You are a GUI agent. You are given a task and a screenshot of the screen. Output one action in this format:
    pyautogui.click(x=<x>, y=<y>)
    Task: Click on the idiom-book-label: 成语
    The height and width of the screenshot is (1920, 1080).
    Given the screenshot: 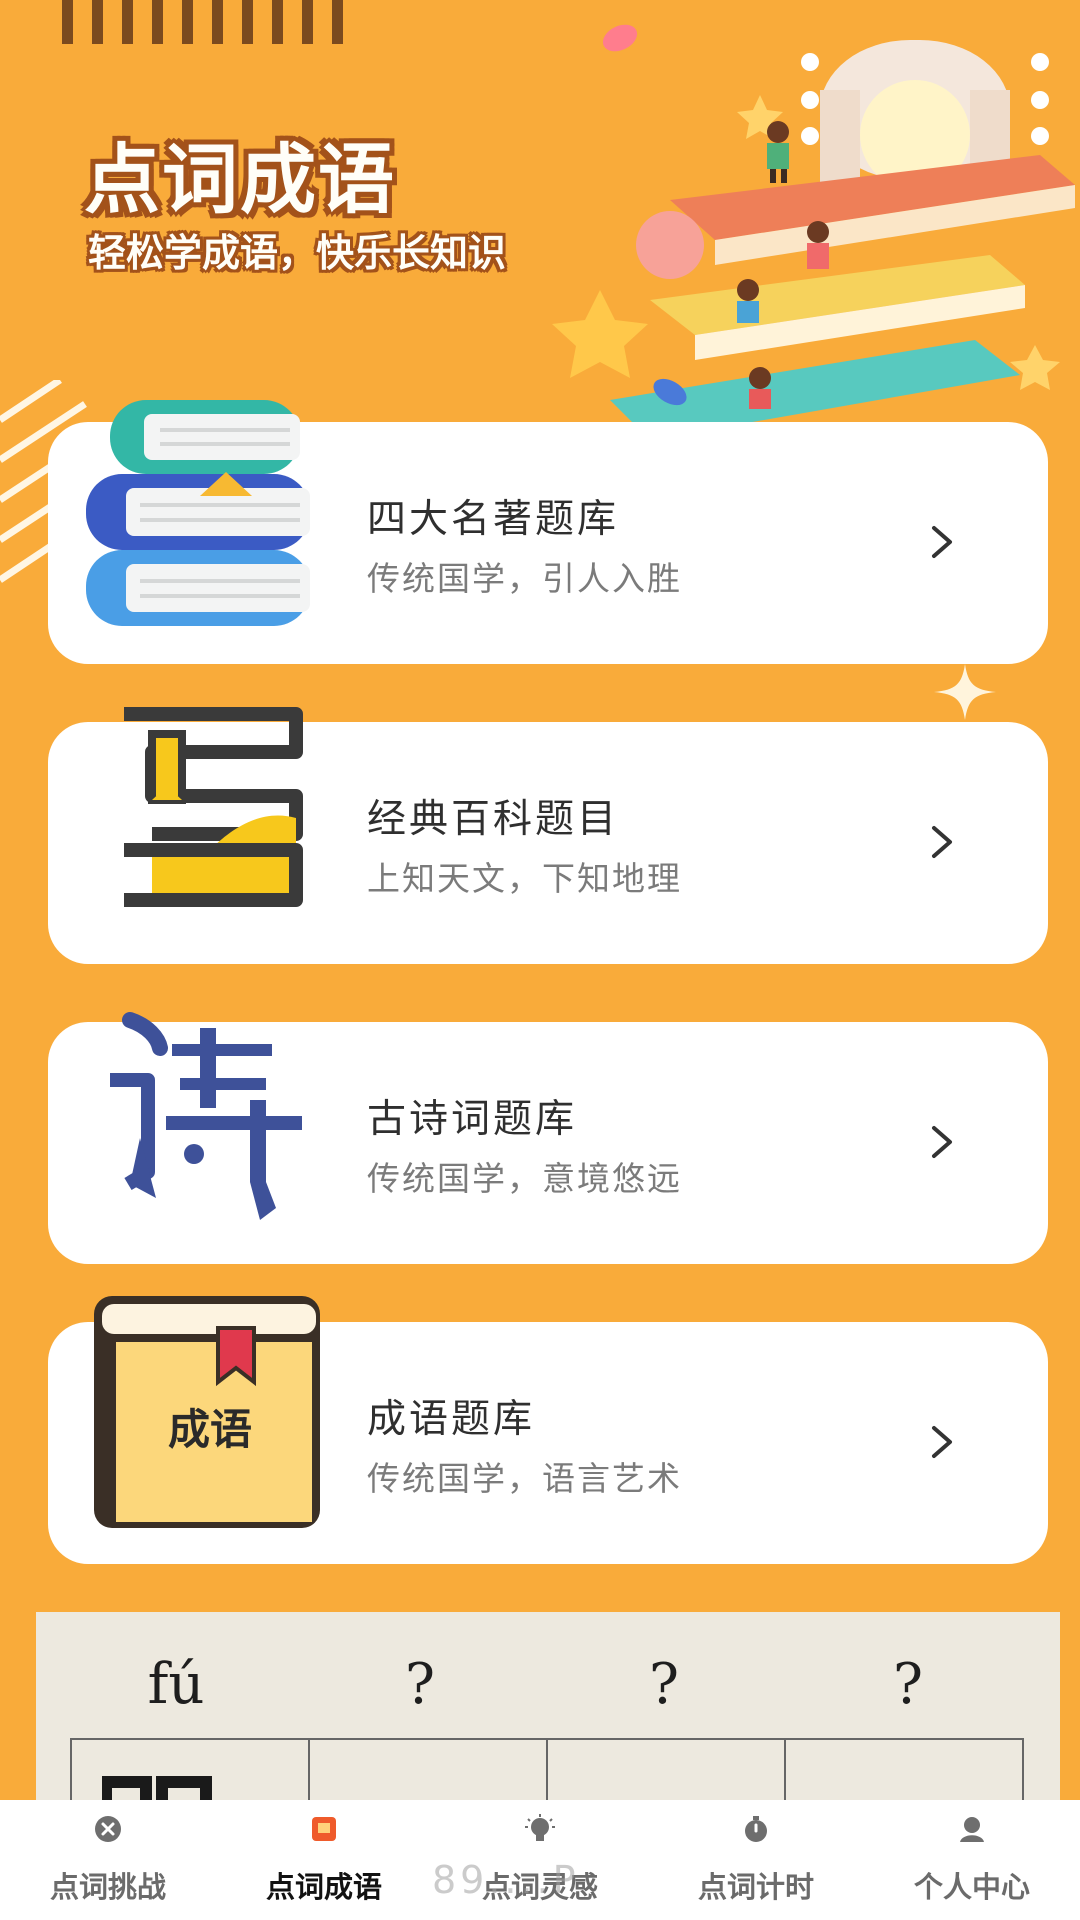 What is the action you would take?
    pyautogui.click(x=209, y=1429)
    